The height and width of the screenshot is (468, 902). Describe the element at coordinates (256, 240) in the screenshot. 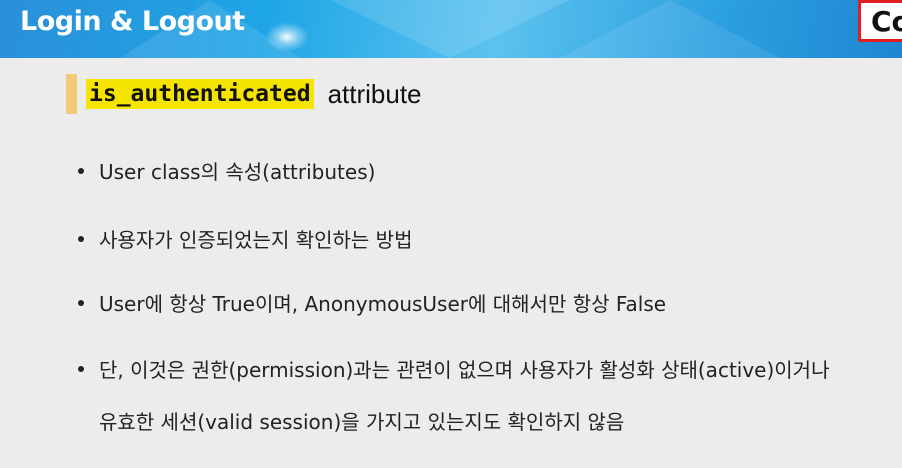

I see `bullet-text: 사용자가 인증되었는지 확인하는 방법` at that location.